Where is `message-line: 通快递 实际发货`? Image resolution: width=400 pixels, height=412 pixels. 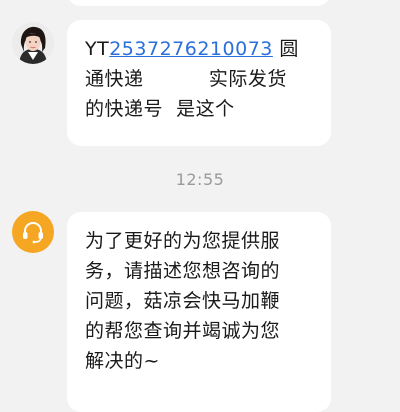 message-line: 通快递 实际发货 is located at coordinates (186, 79).